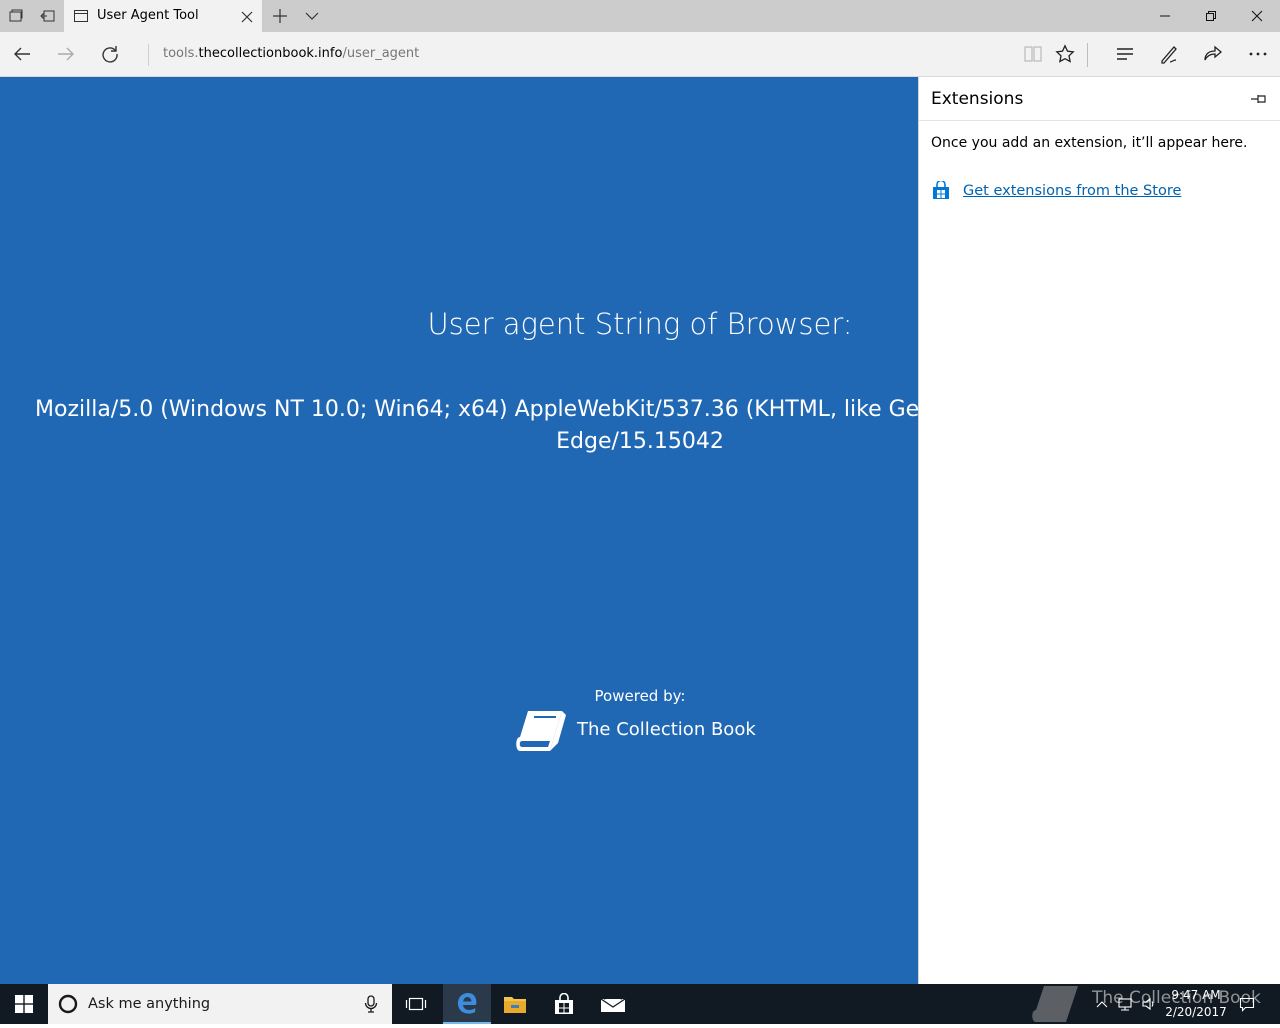 This screenshot has height=1028, width=1280. Describe the element at coordinates (416, 1004) in the screenshot. I see `task-view-icon` at that location.